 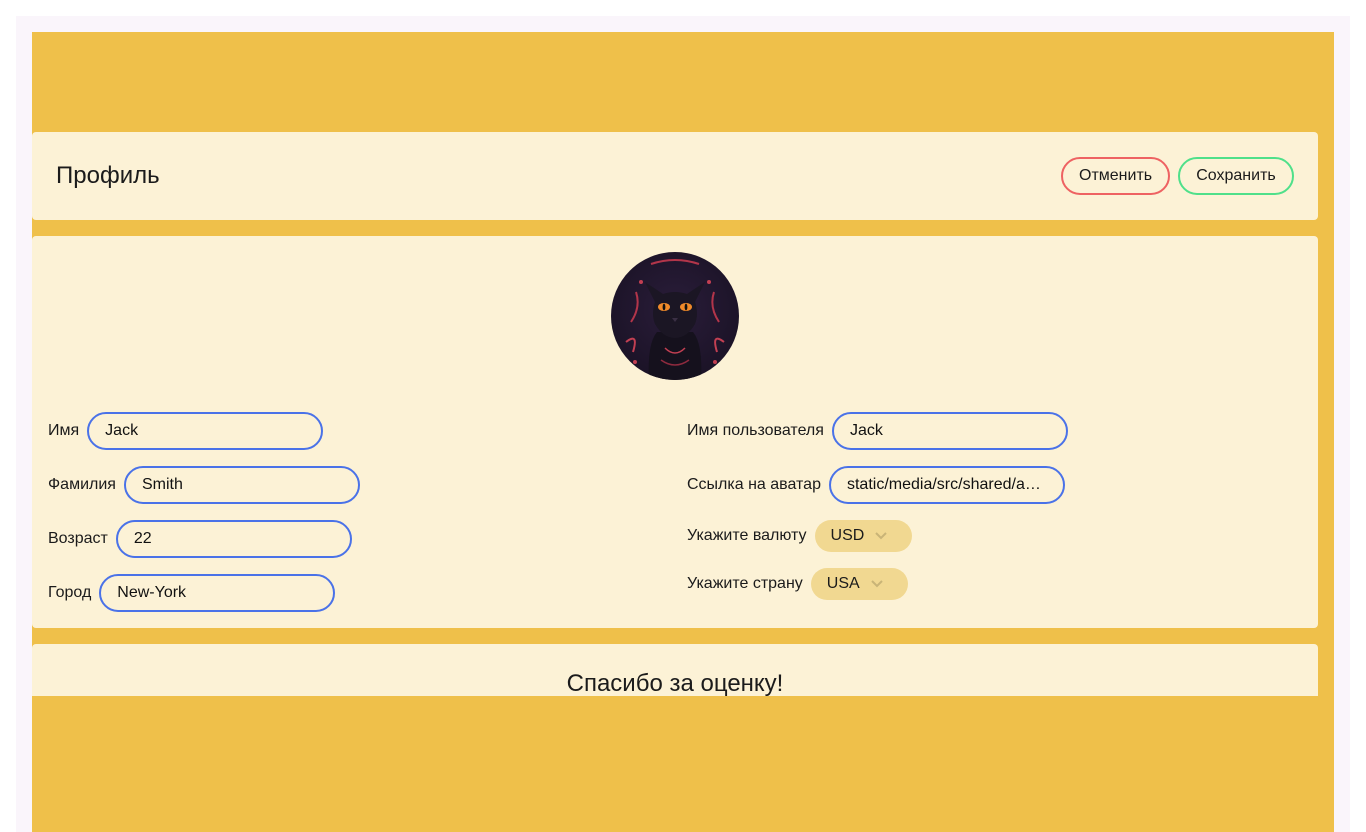 I want to click on rating-title: Спасибо за оценку!, so click(x=675, y=683).